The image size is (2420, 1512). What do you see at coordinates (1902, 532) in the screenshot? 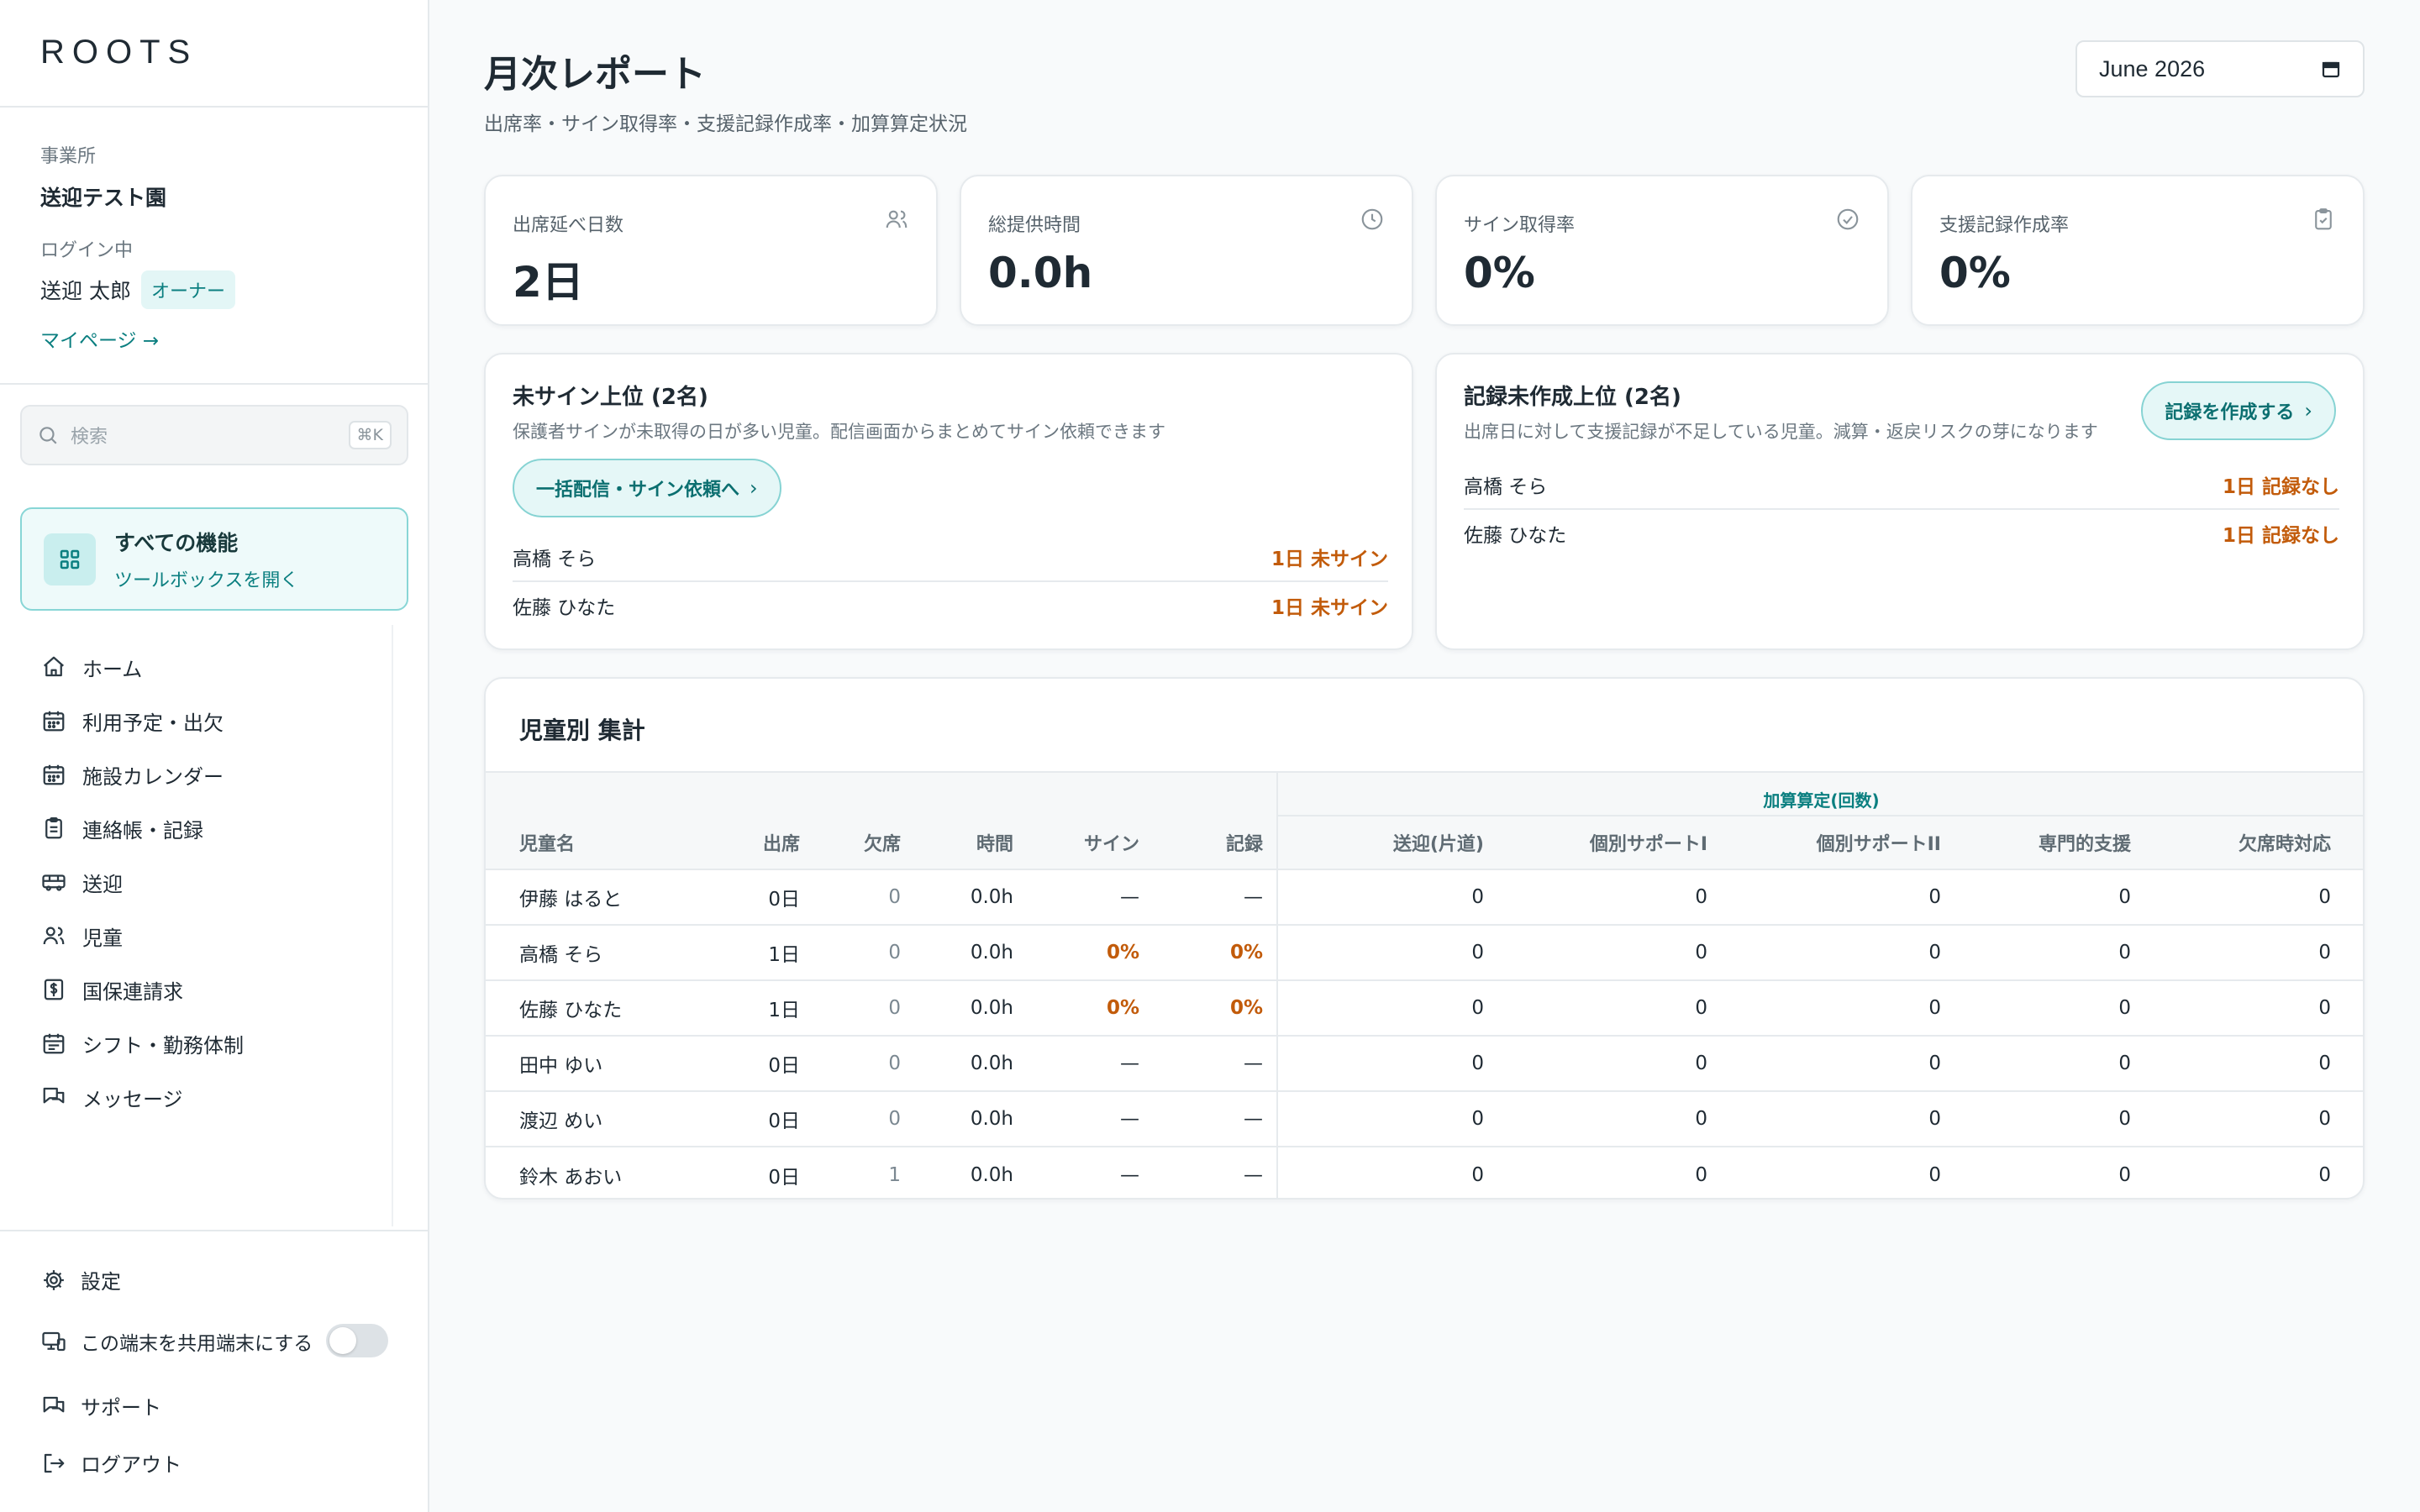
I see `list-item: 佐藤 ひなた 1日 記録なし` at bounding box center [1902, 532].